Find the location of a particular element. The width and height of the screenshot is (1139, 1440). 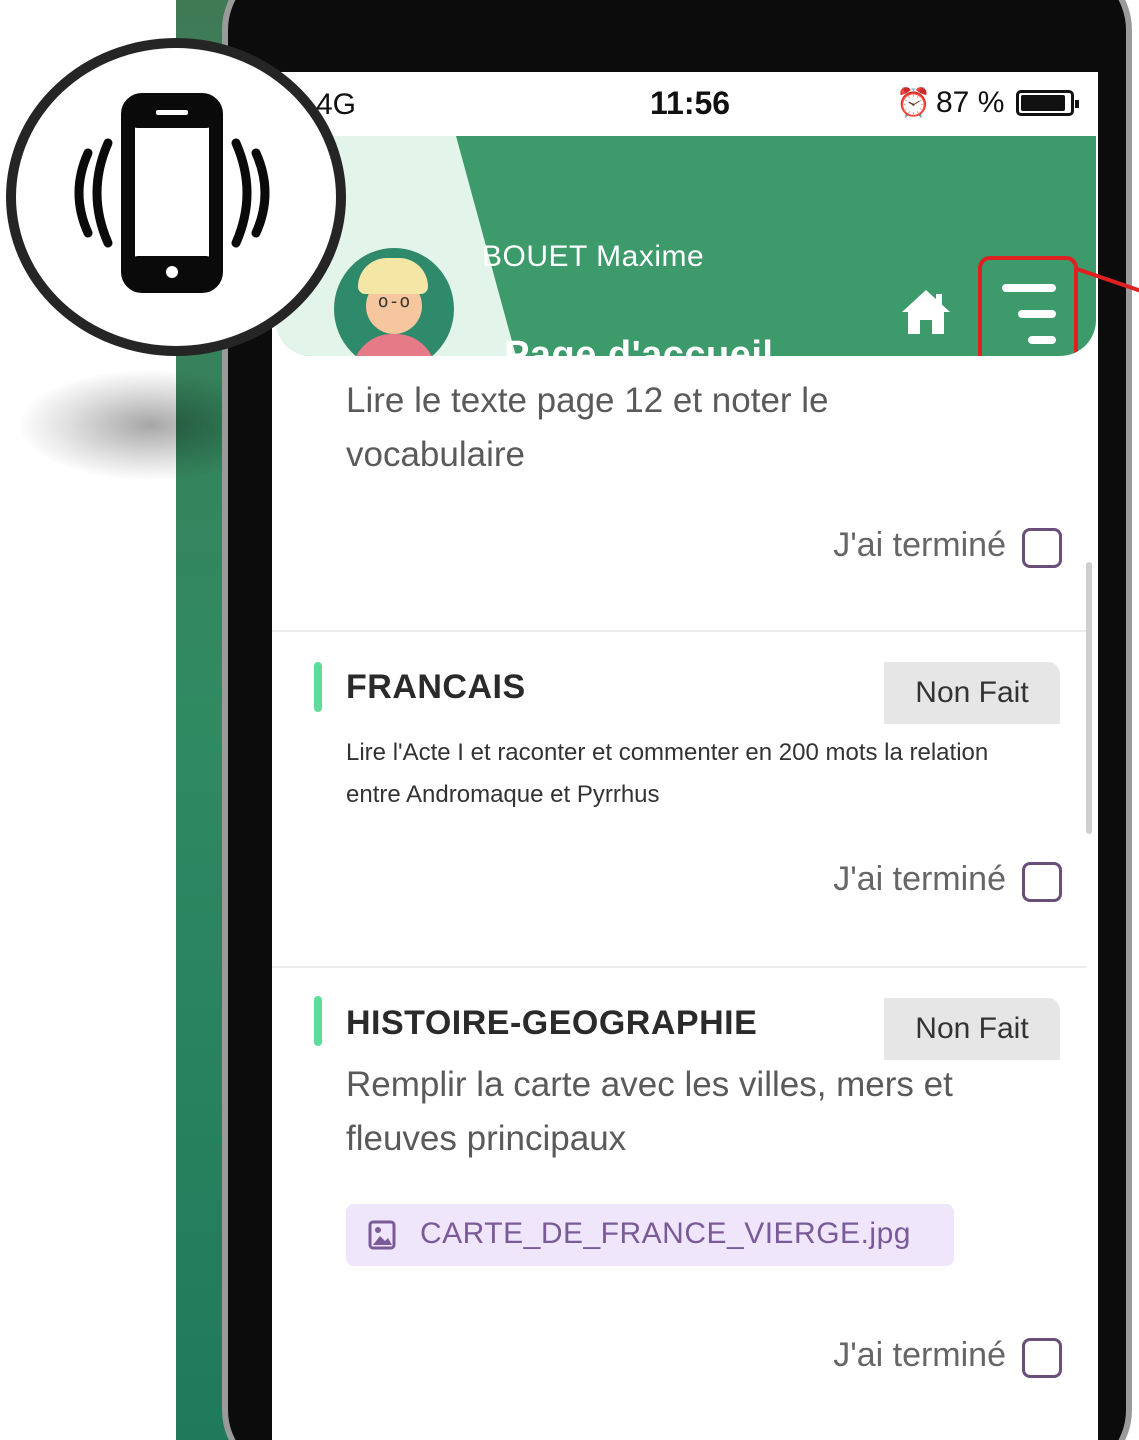

menu-button is located at coordinates (1028, 306).